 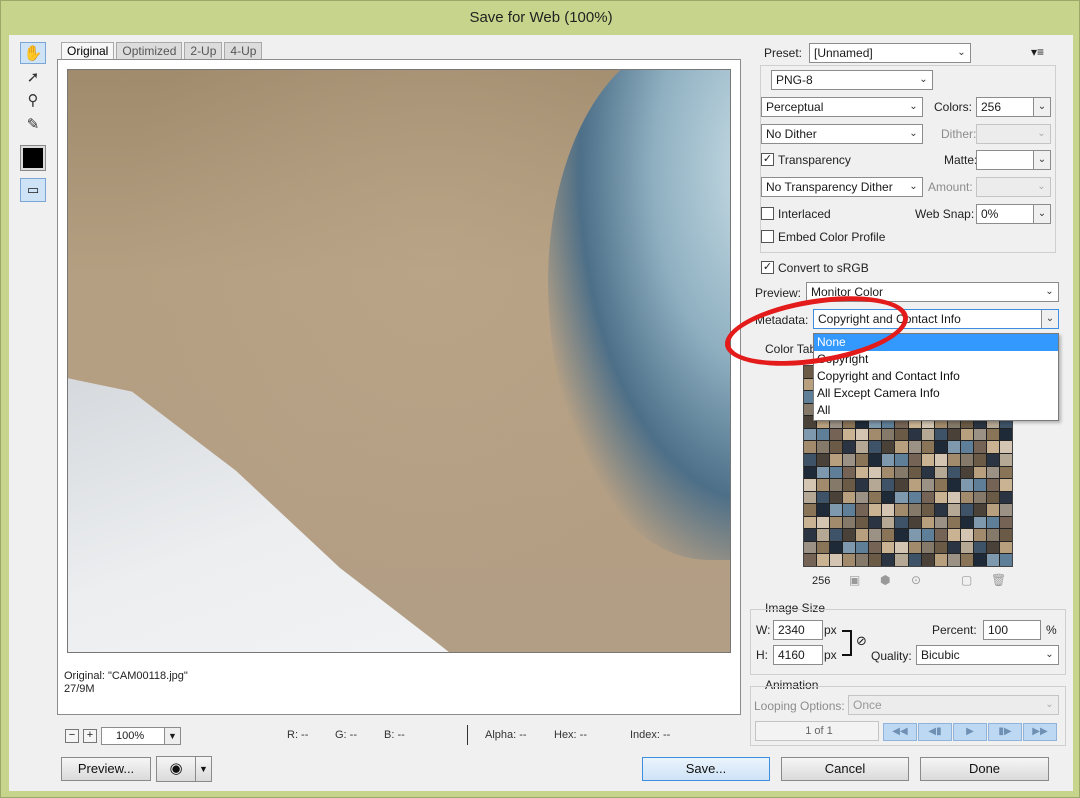 I want to click on hand-icon: ✋, so click(x=33, y=53).